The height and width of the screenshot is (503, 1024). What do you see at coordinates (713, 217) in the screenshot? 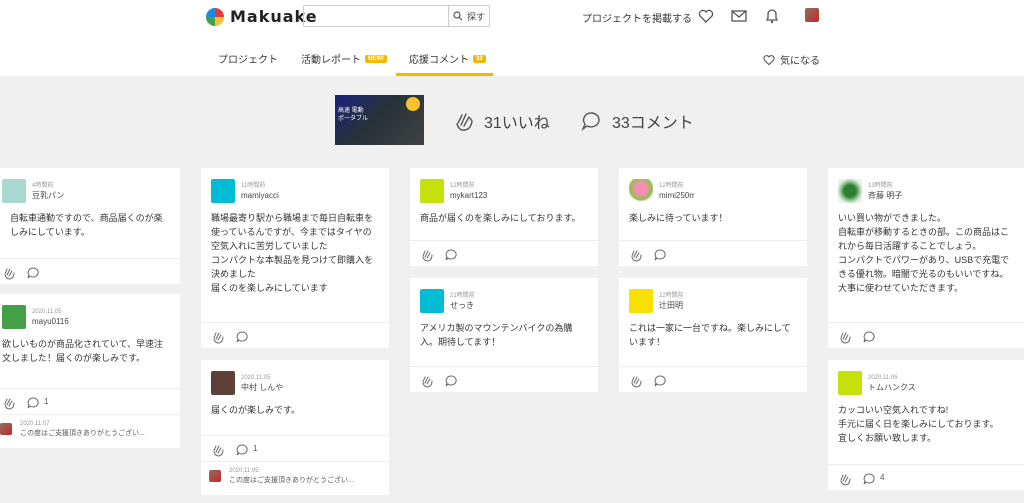
I see `comment-card: 12時間前 mimi250rr 楽しみに待っています！` at bounding box center [713, 217].